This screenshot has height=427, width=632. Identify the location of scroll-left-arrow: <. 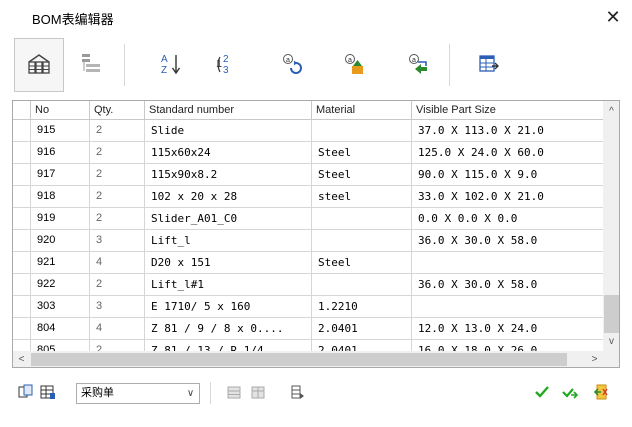
(21, 359).